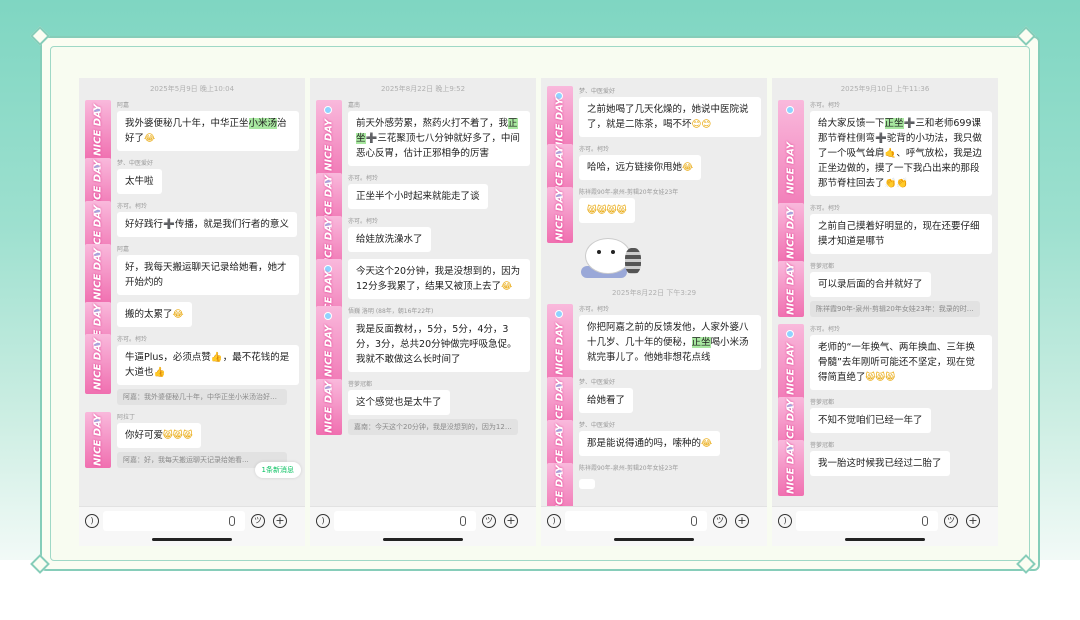  What do you see at coordinates (208, 131) in the screenshot?
I see `message-bubble: 我外婆便秘几十年，中华正坐小米汤治好了😂` at bounding box center [208, 131].